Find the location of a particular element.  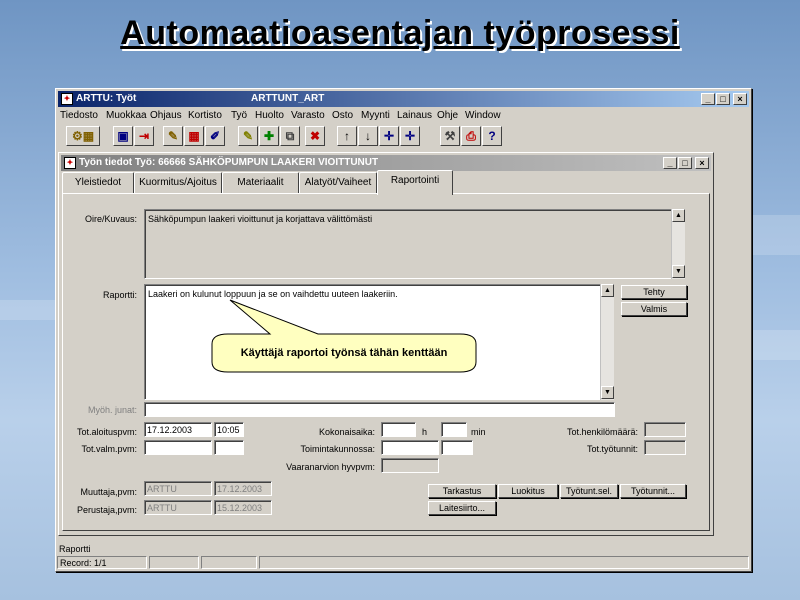

callout-bubble is located at coordinates (344, 336).